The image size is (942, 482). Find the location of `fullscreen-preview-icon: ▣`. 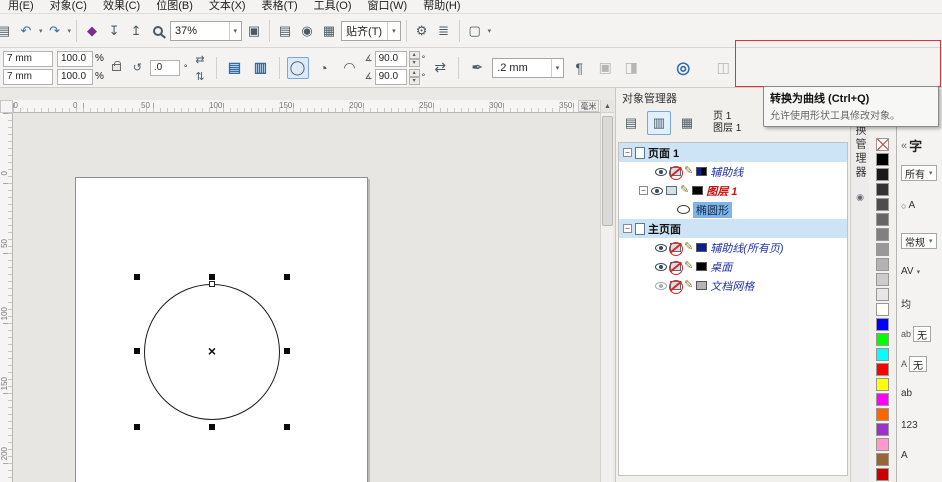

fullscreen-preview-icon: ▣ is located at coordinates (254, 31).